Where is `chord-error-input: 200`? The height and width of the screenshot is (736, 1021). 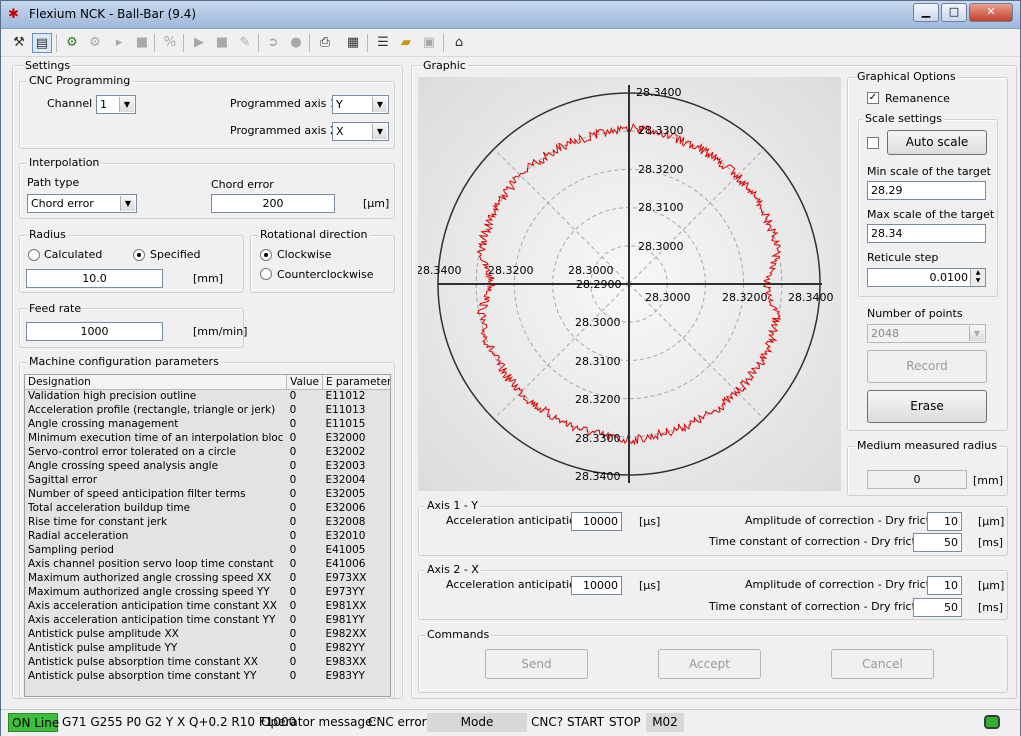
chord-error-input: 200 is located at coordinates (273, 203).